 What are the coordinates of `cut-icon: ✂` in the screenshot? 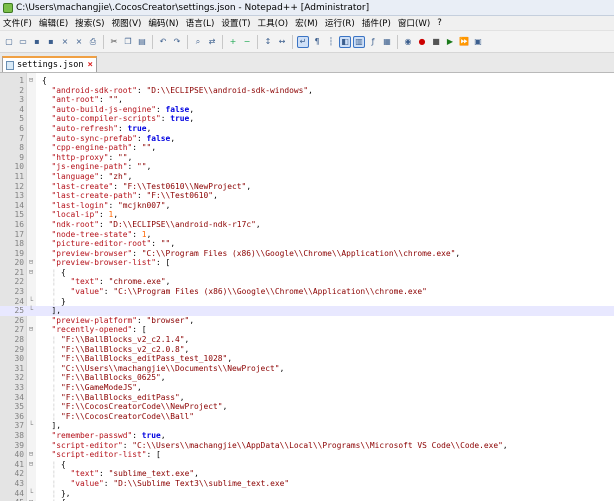 It's located at (114, 42).